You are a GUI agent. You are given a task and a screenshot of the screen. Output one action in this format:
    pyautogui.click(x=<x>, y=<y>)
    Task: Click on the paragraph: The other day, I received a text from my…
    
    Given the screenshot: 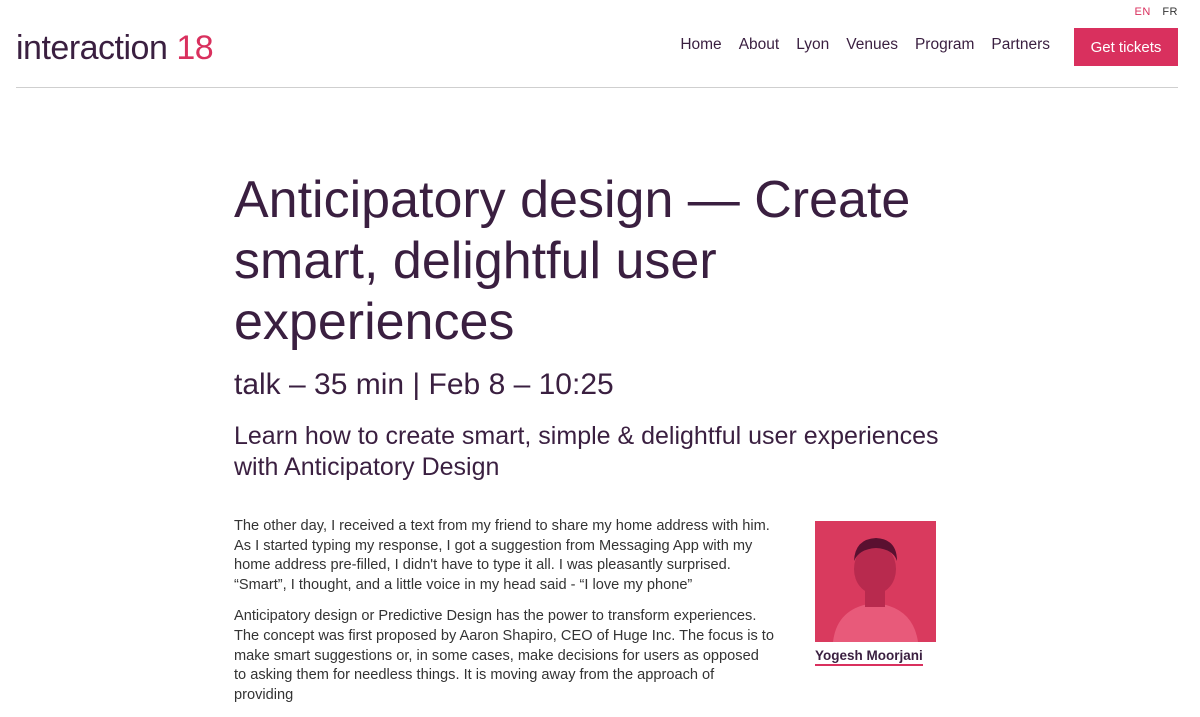 What is the action you would take?
    pyautogui.click(x=502, y=555)
    